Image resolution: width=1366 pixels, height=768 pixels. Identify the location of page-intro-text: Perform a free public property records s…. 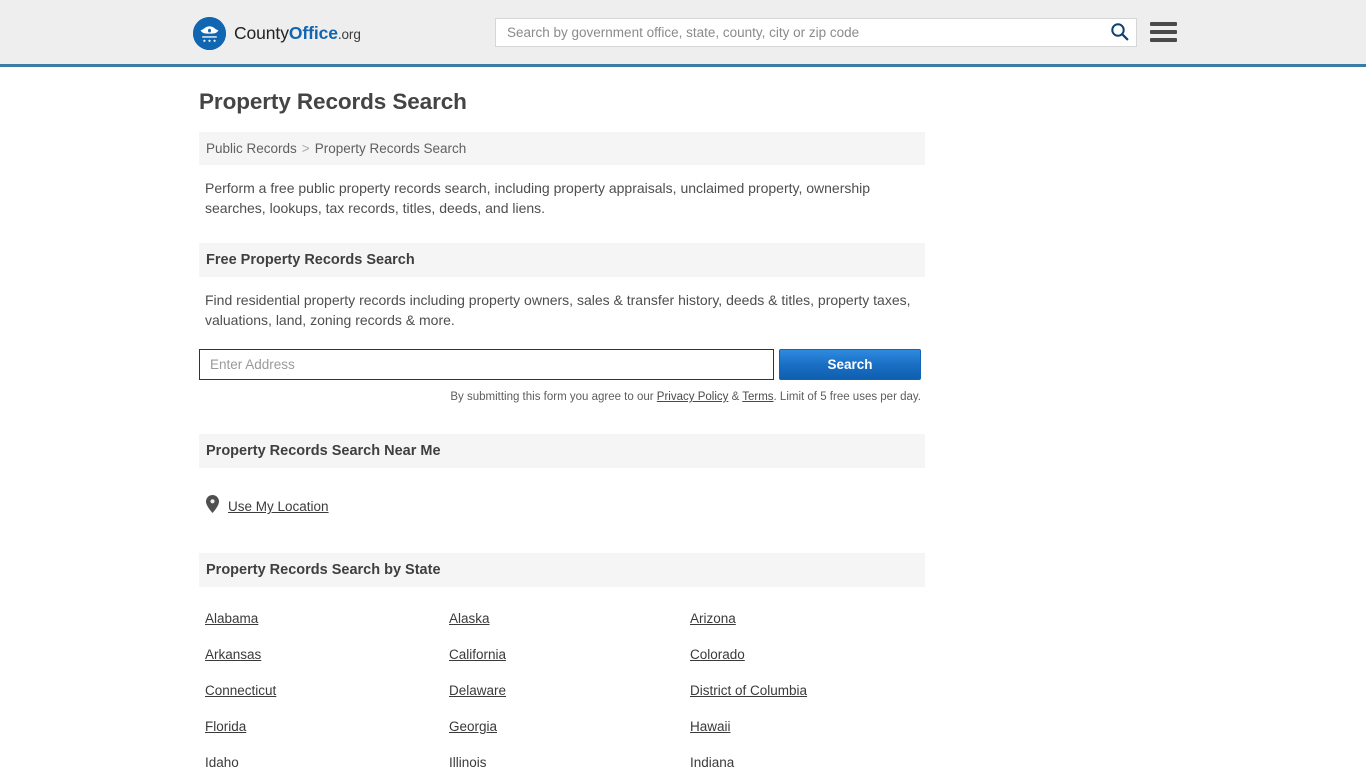
(538, 198).